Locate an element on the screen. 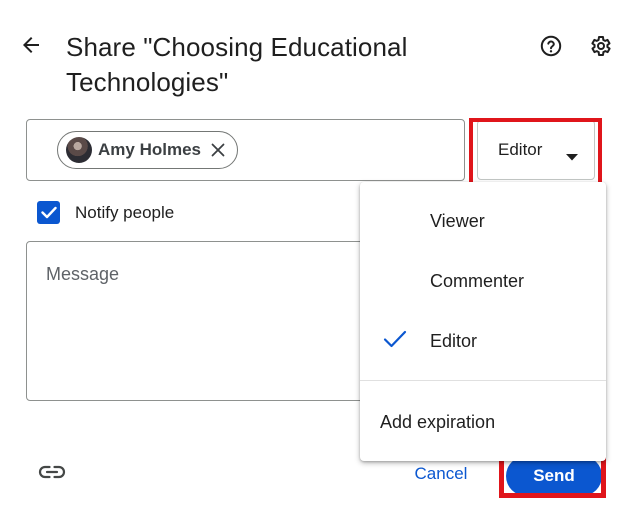  role-dropdown-button: Editor is located at coordinates (536, 150).